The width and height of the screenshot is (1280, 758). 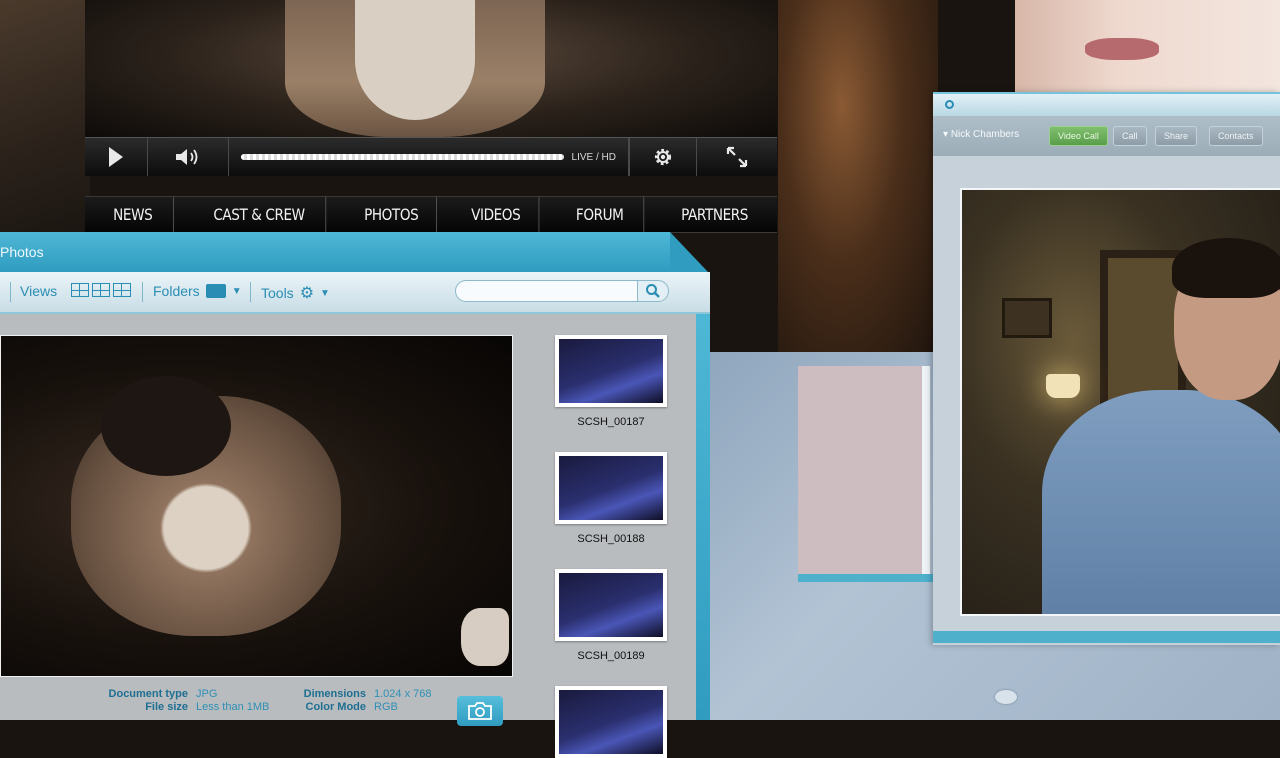 I want to click on background-card, so click(x=864, y=470).